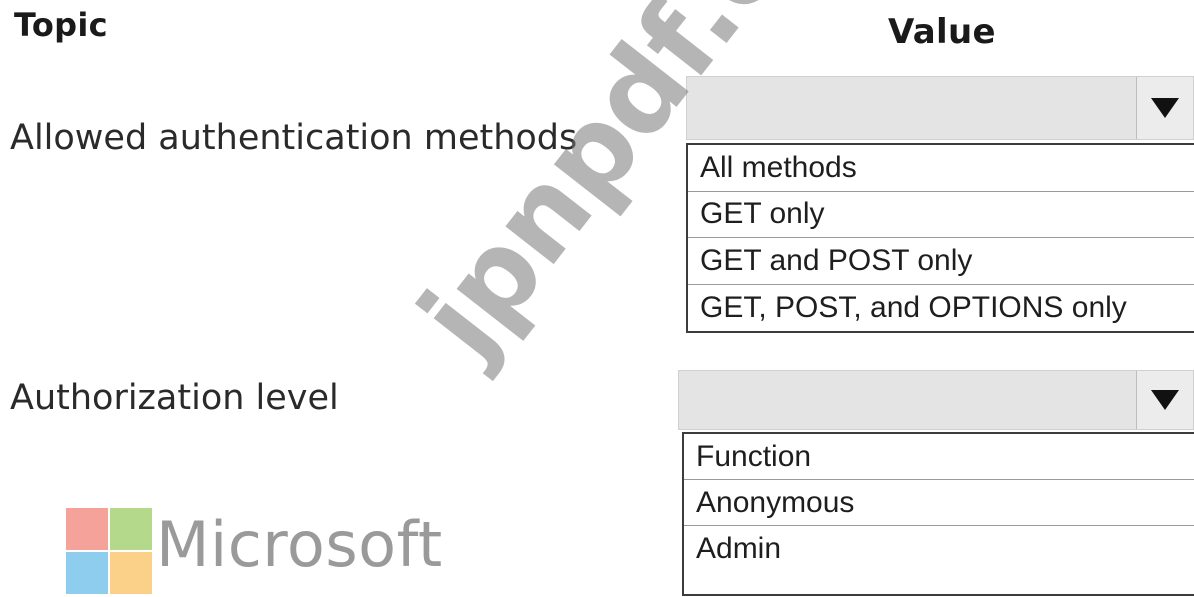  What do you see at coordinates (942, 32) in the screenshot?
I see `value-column-header: Value` at bounding box center [942, 32].